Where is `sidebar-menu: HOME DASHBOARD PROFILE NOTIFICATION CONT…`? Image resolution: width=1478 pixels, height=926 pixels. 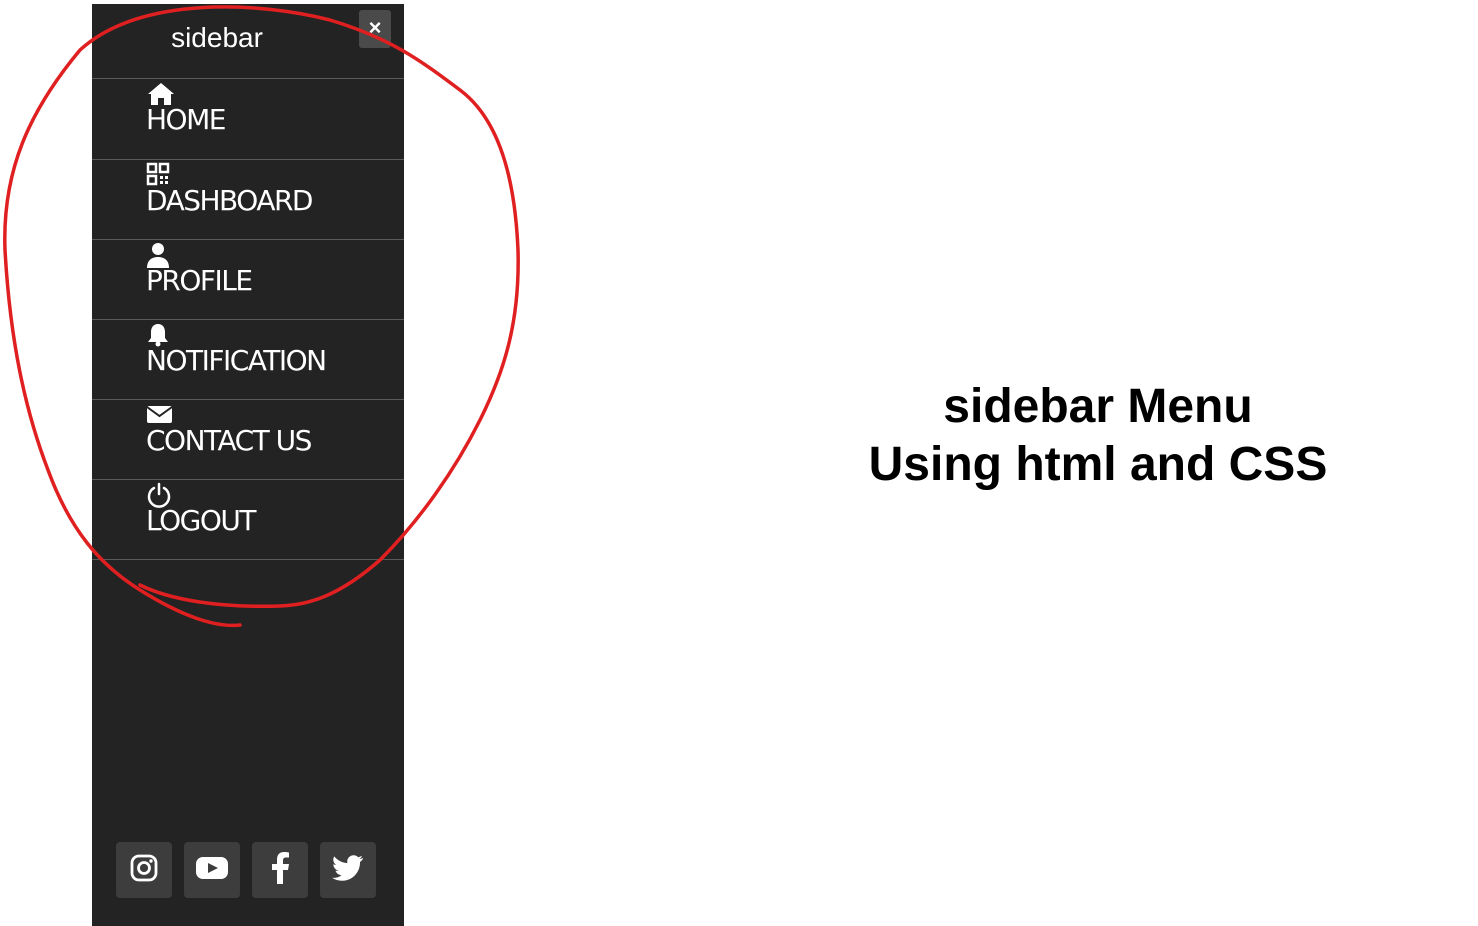 sidebar-menu: HOME DASHBOARD PROFILE NOTIFICATION CONT… is located at coordinates (248, 319).